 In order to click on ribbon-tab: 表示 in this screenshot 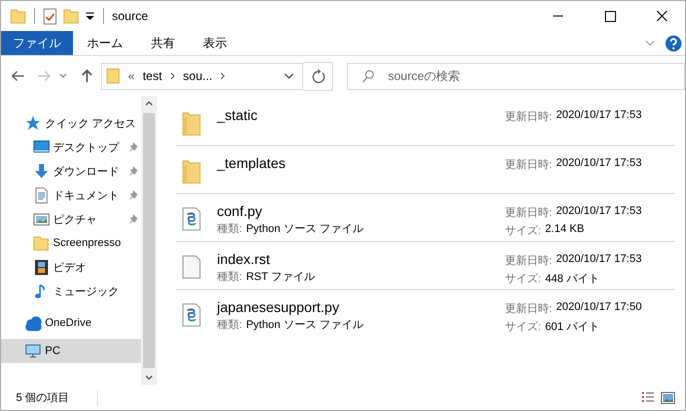, I will do `click(215, 43)`.